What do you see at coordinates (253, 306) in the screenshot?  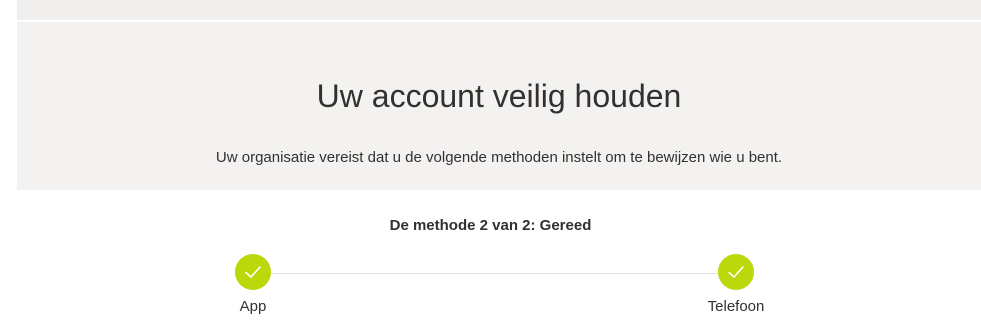 I see `step-label: App` at bounding box center [253, 306].